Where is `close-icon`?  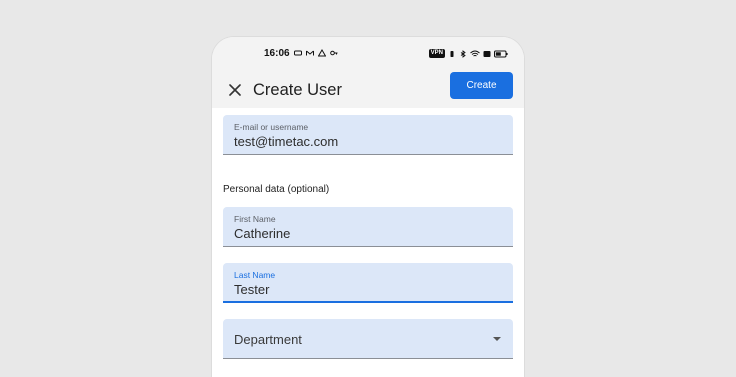
close-icon is located at coordinates (235, 90).